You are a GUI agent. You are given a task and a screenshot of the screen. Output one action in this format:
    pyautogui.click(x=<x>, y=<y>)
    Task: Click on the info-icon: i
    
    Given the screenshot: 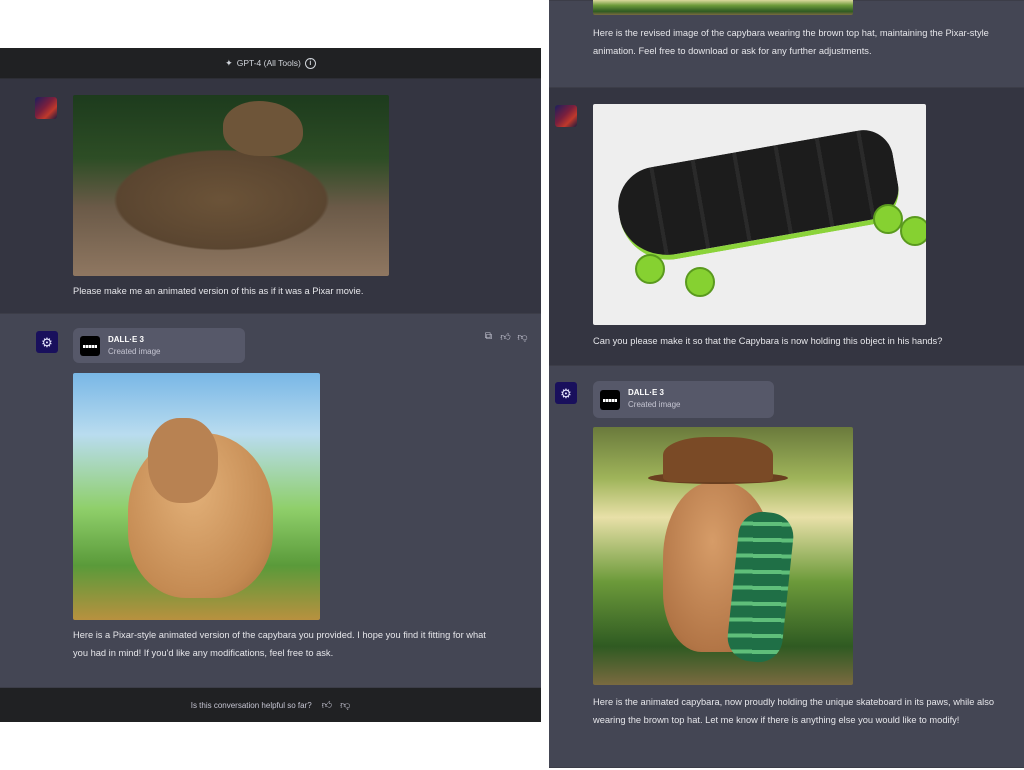 What is the action you would take?
    pyautogui.click(x=310, y=63)
    